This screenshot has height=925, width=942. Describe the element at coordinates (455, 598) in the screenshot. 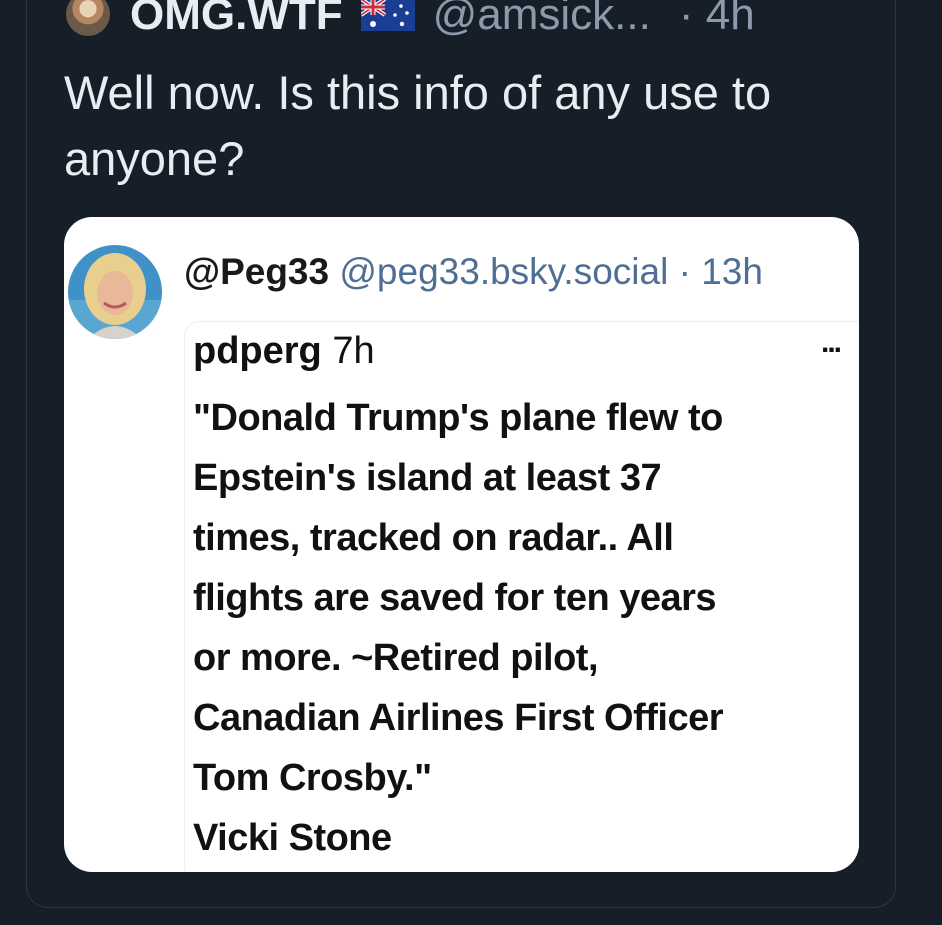

I see `embedded-text-line: flights are saved for ten years` at that location.